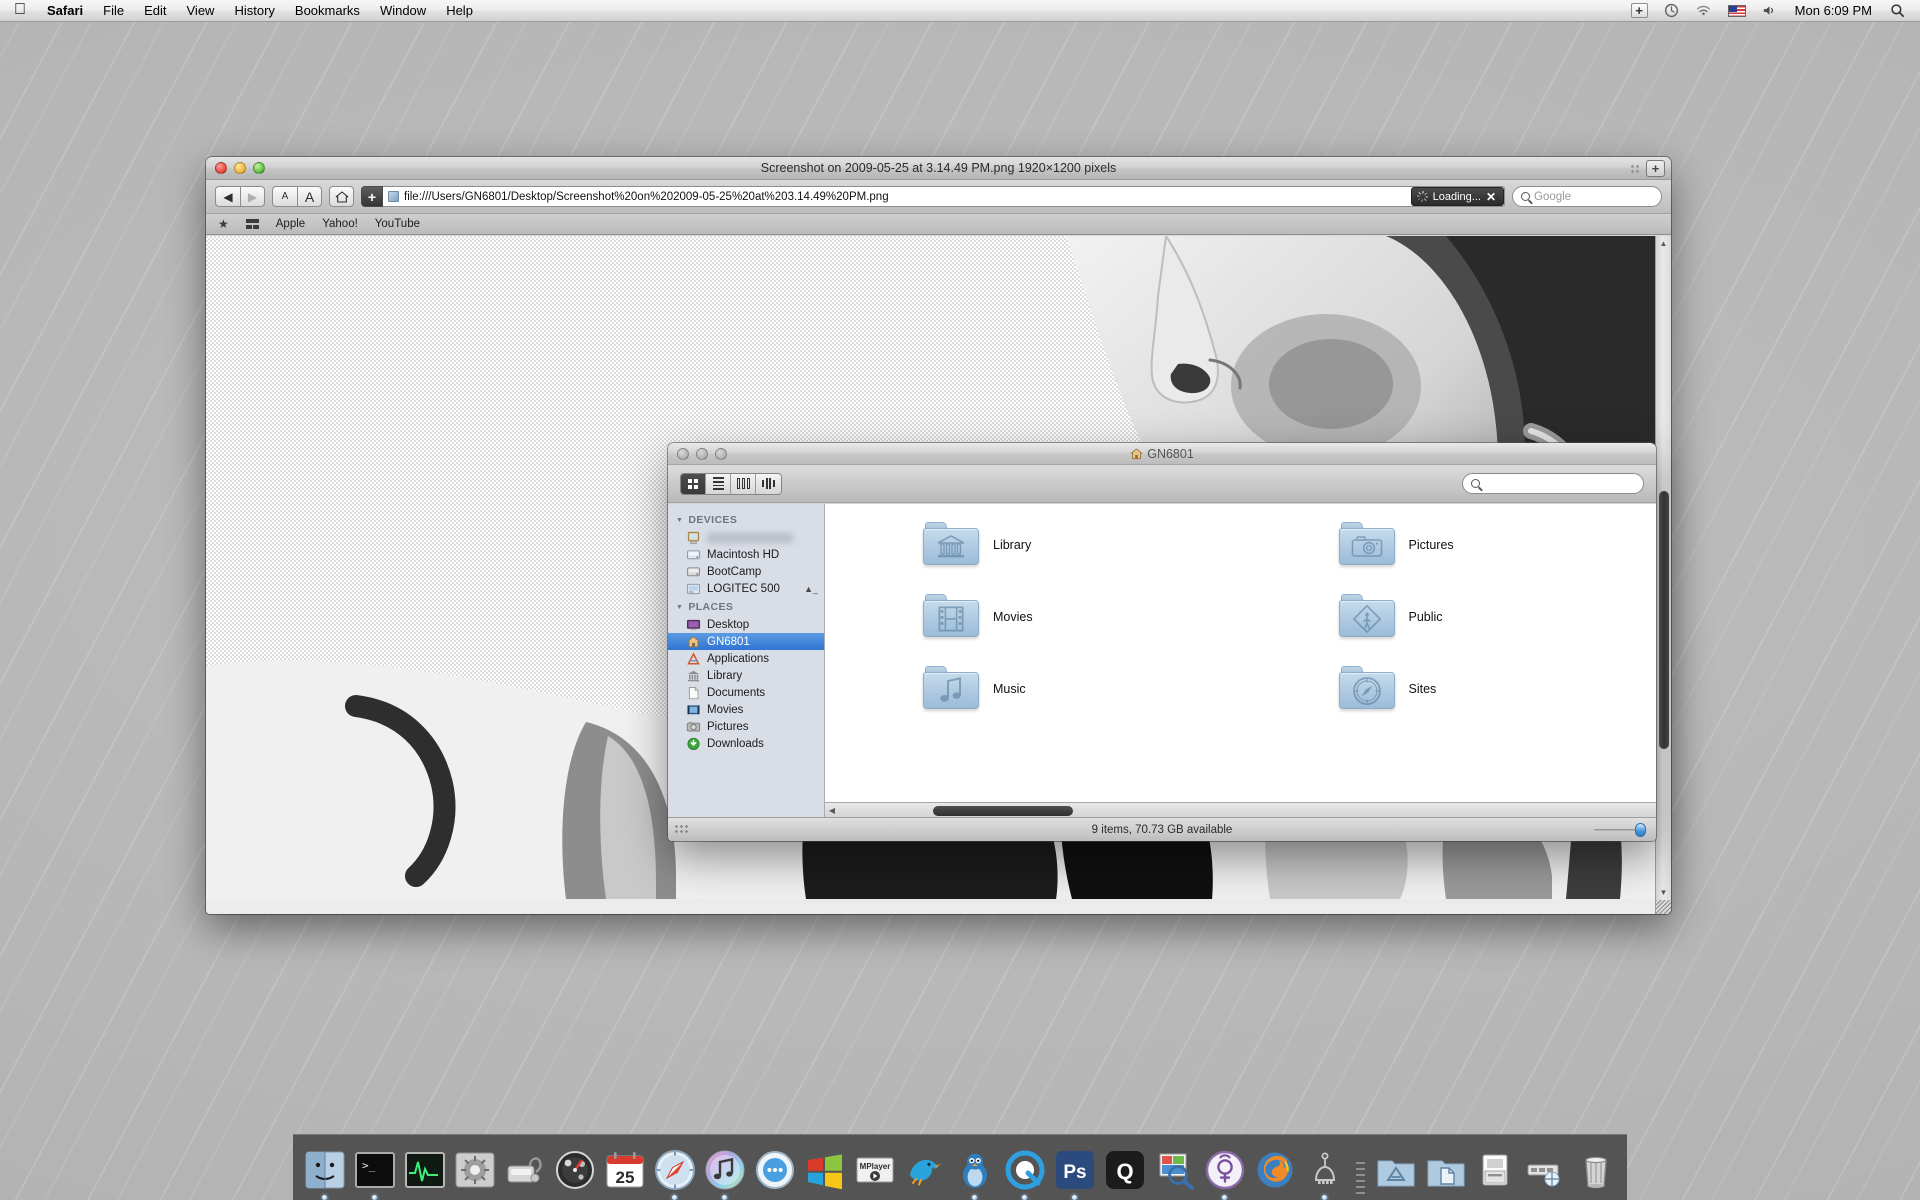 The height and width of the screenshot is (1200, 1920). I want to click on menu-item-safari: Safari, so click(65, 11).